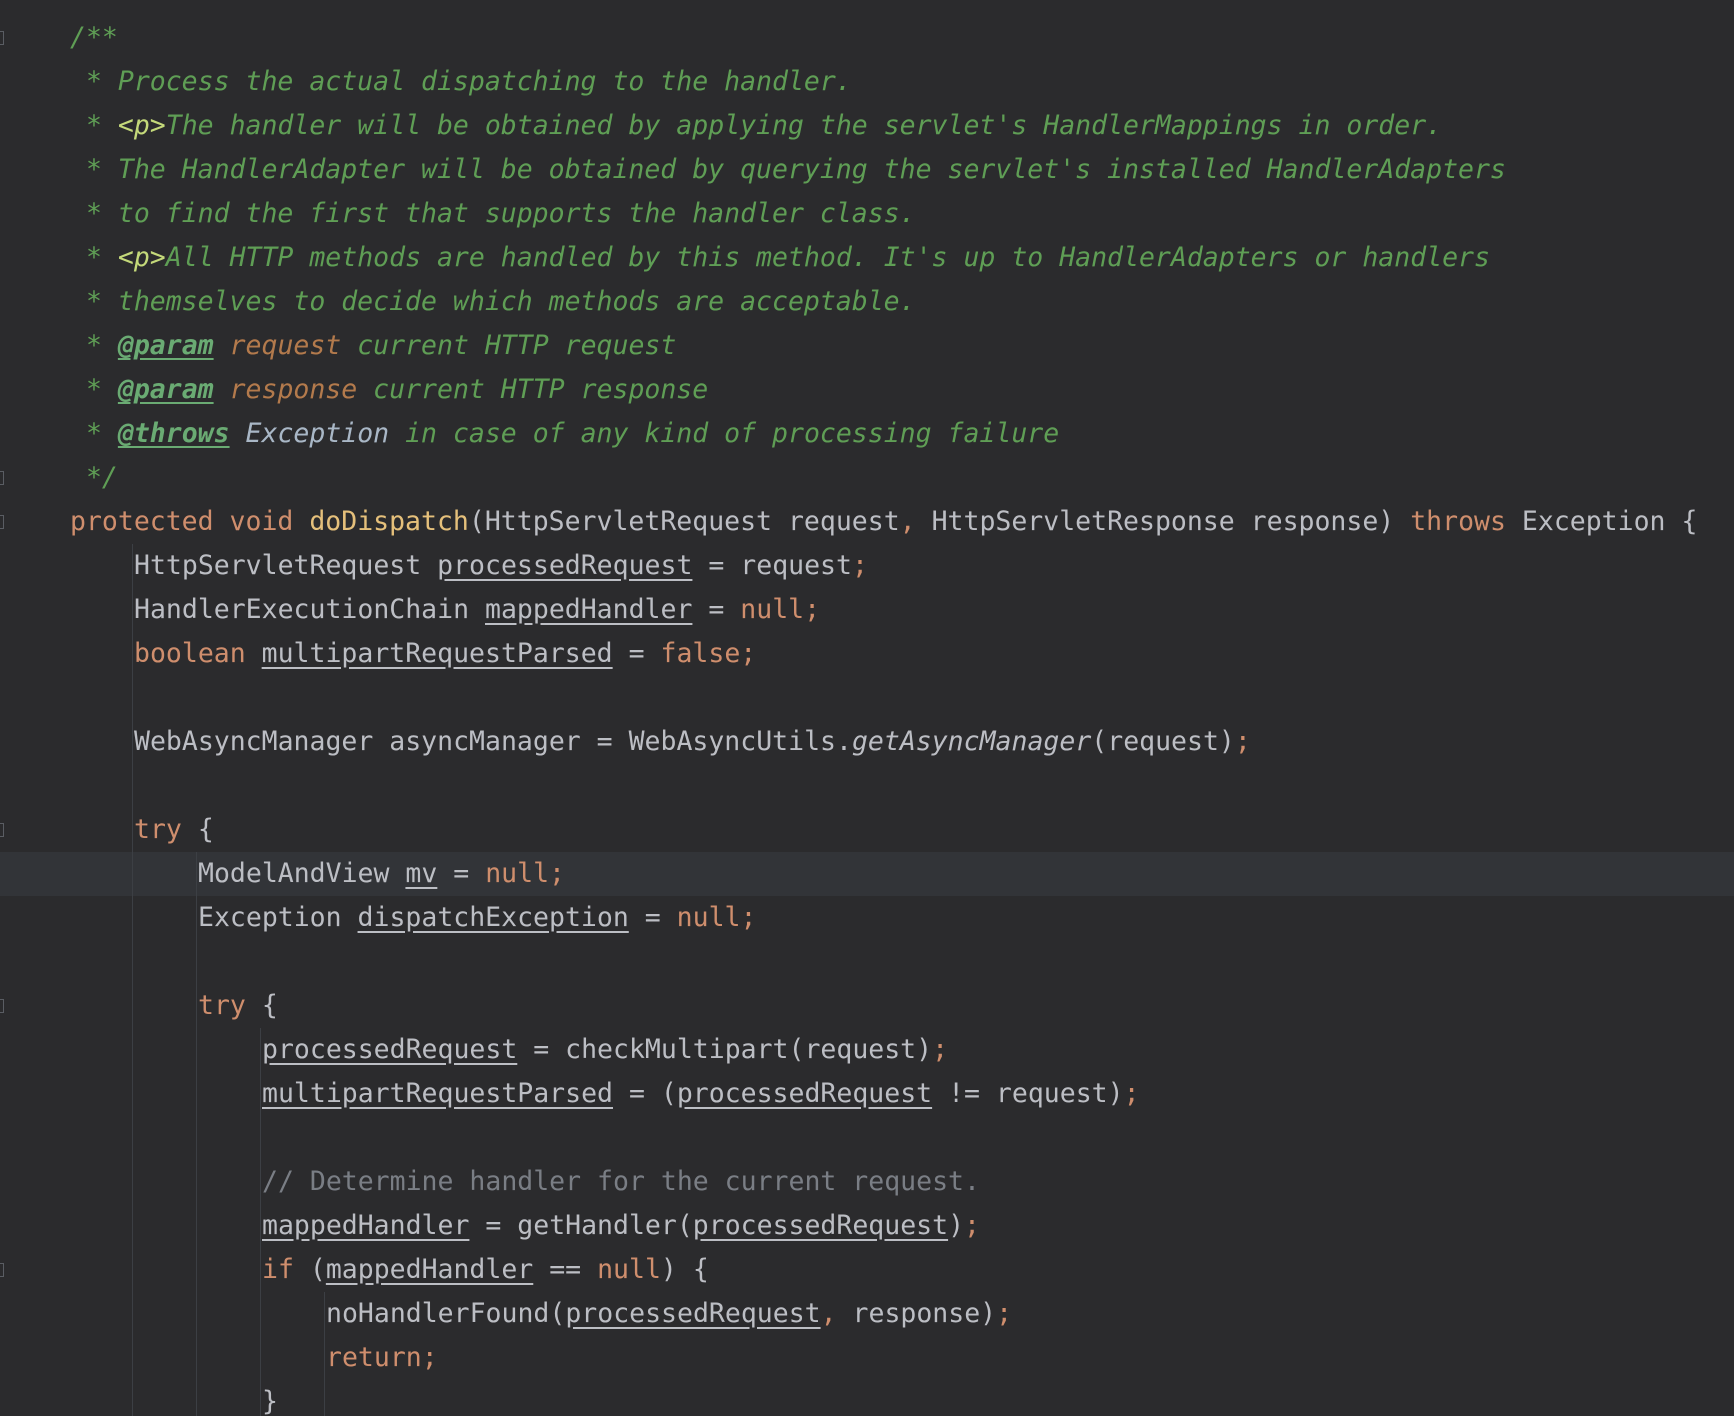 This screenshot has width=1734, height=1416. What do you see at coordinates (389, 521) in the screenshot?
I see `code-token: doDispatch` at bounding box center [389, 521].